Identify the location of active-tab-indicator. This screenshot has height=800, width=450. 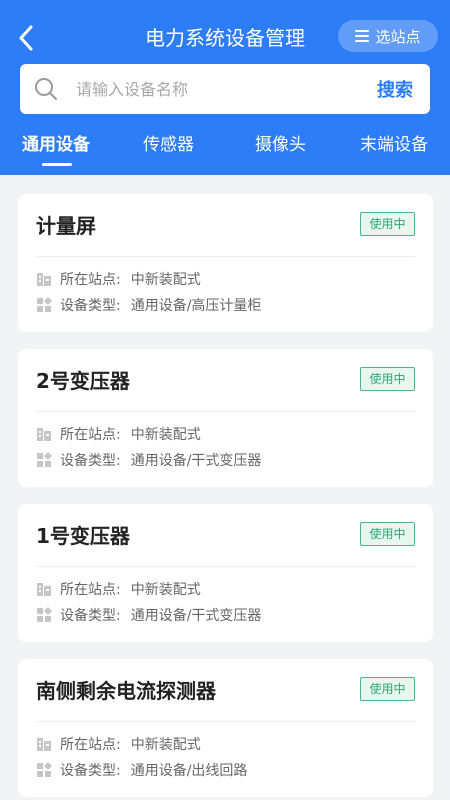
(57, 164).